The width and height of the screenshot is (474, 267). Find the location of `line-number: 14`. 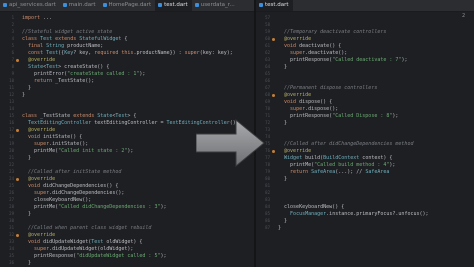

line-number: 14 is located at coordinates (11, 108).